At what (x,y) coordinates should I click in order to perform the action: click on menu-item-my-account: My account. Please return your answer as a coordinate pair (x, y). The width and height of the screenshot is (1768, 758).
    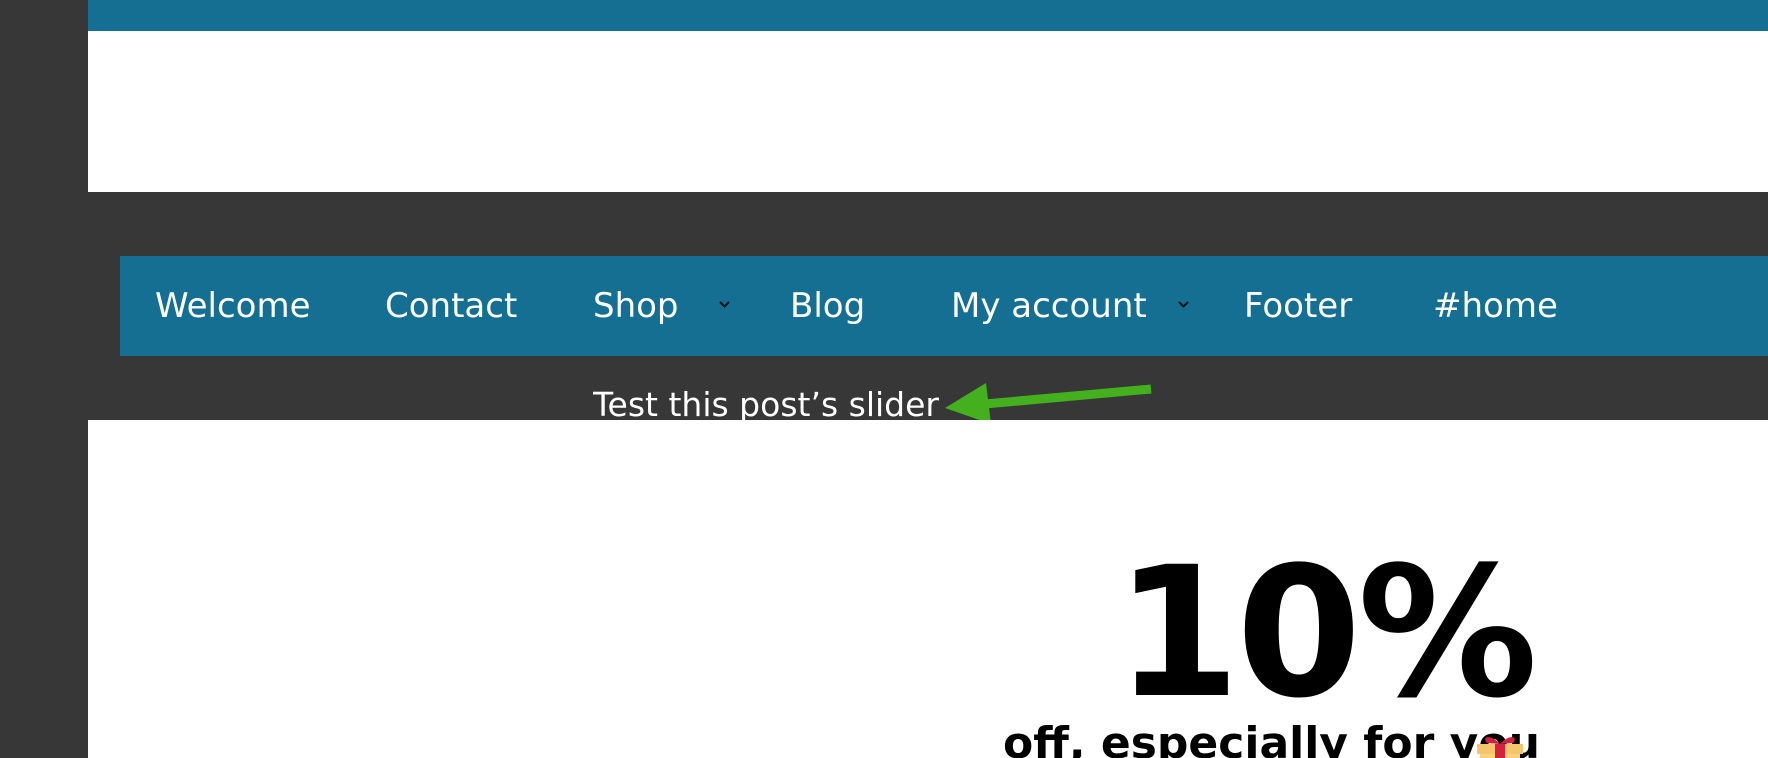
    Looking at the image, I should click on (1049, 306).